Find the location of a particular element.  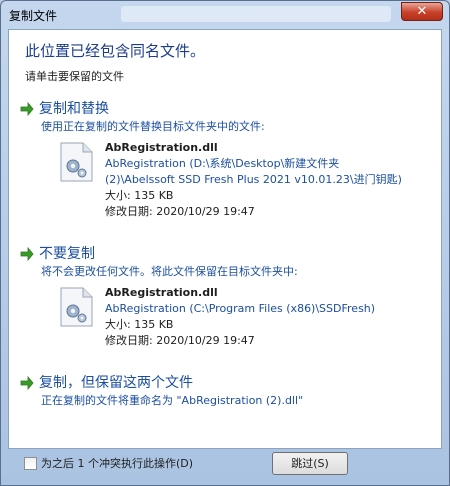

close-button: ✕ is located at coordinates (422, 11).